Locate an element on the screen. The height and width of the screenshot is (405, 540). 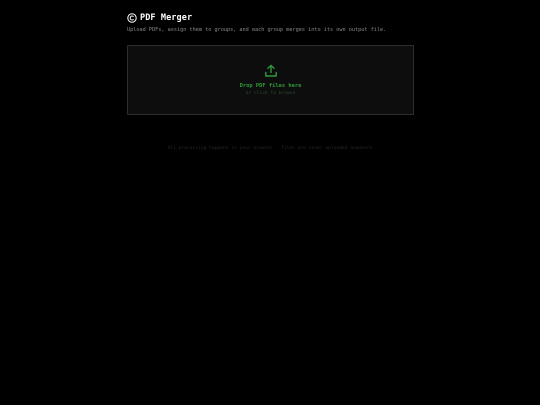
dropzone-sublabel: or click to browse is located at coordinates (270, 93).